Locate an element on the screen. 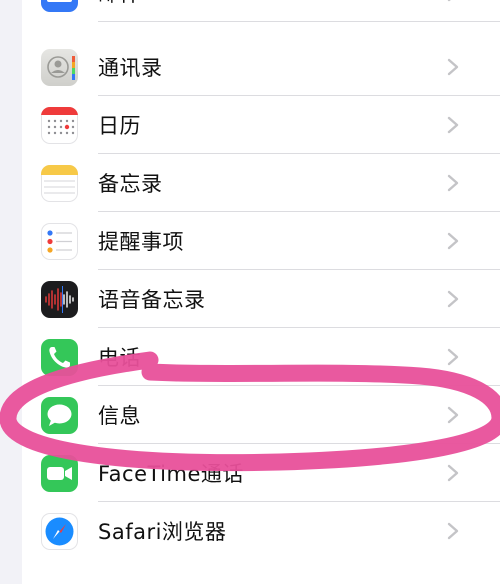 Image resolution: width=500 pixels, height=584 pixels. notes-icon is located at coordinates (59, 183).